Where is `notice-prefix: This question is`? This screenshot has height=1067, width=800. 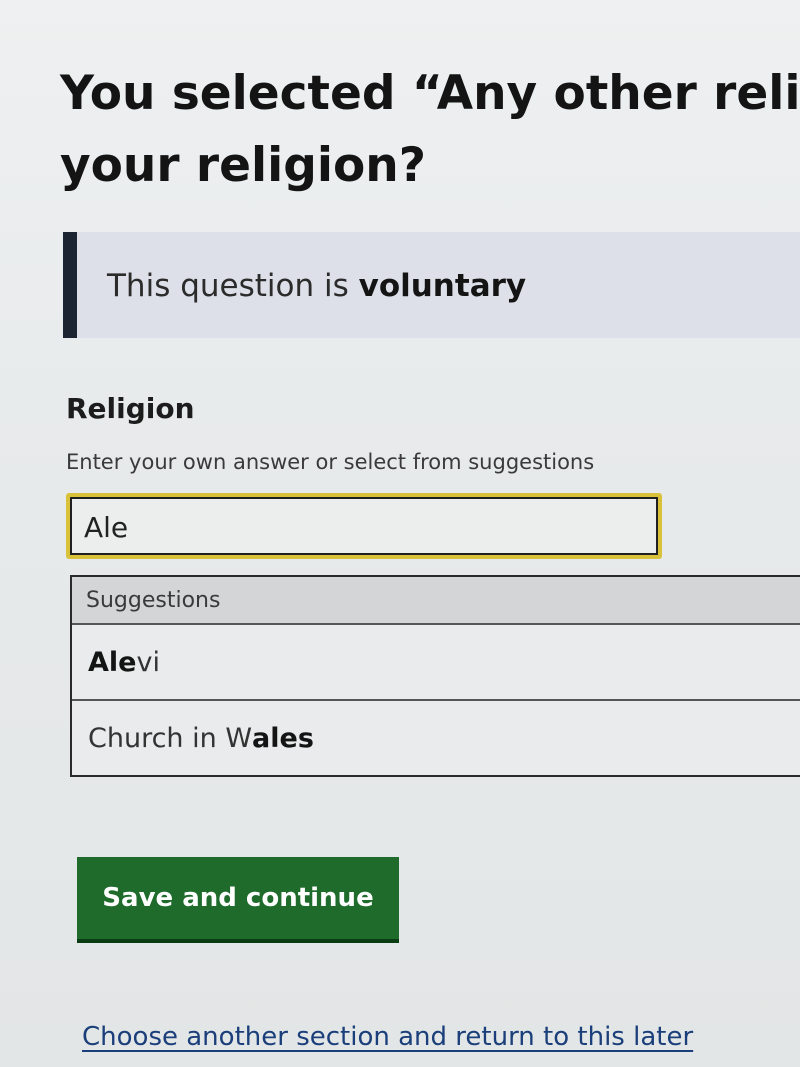 notice-prefix: This question is is located at coordinates (233, 286).